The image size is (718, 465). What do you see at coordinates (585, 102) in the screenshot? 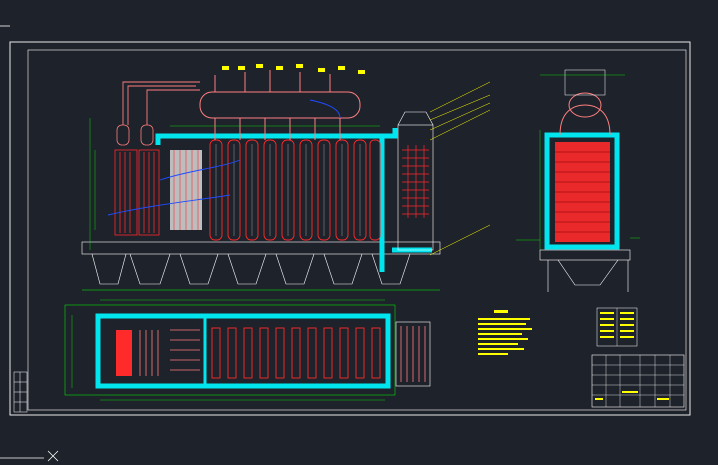
I see `side-drum` at bounding box center [585, 102].